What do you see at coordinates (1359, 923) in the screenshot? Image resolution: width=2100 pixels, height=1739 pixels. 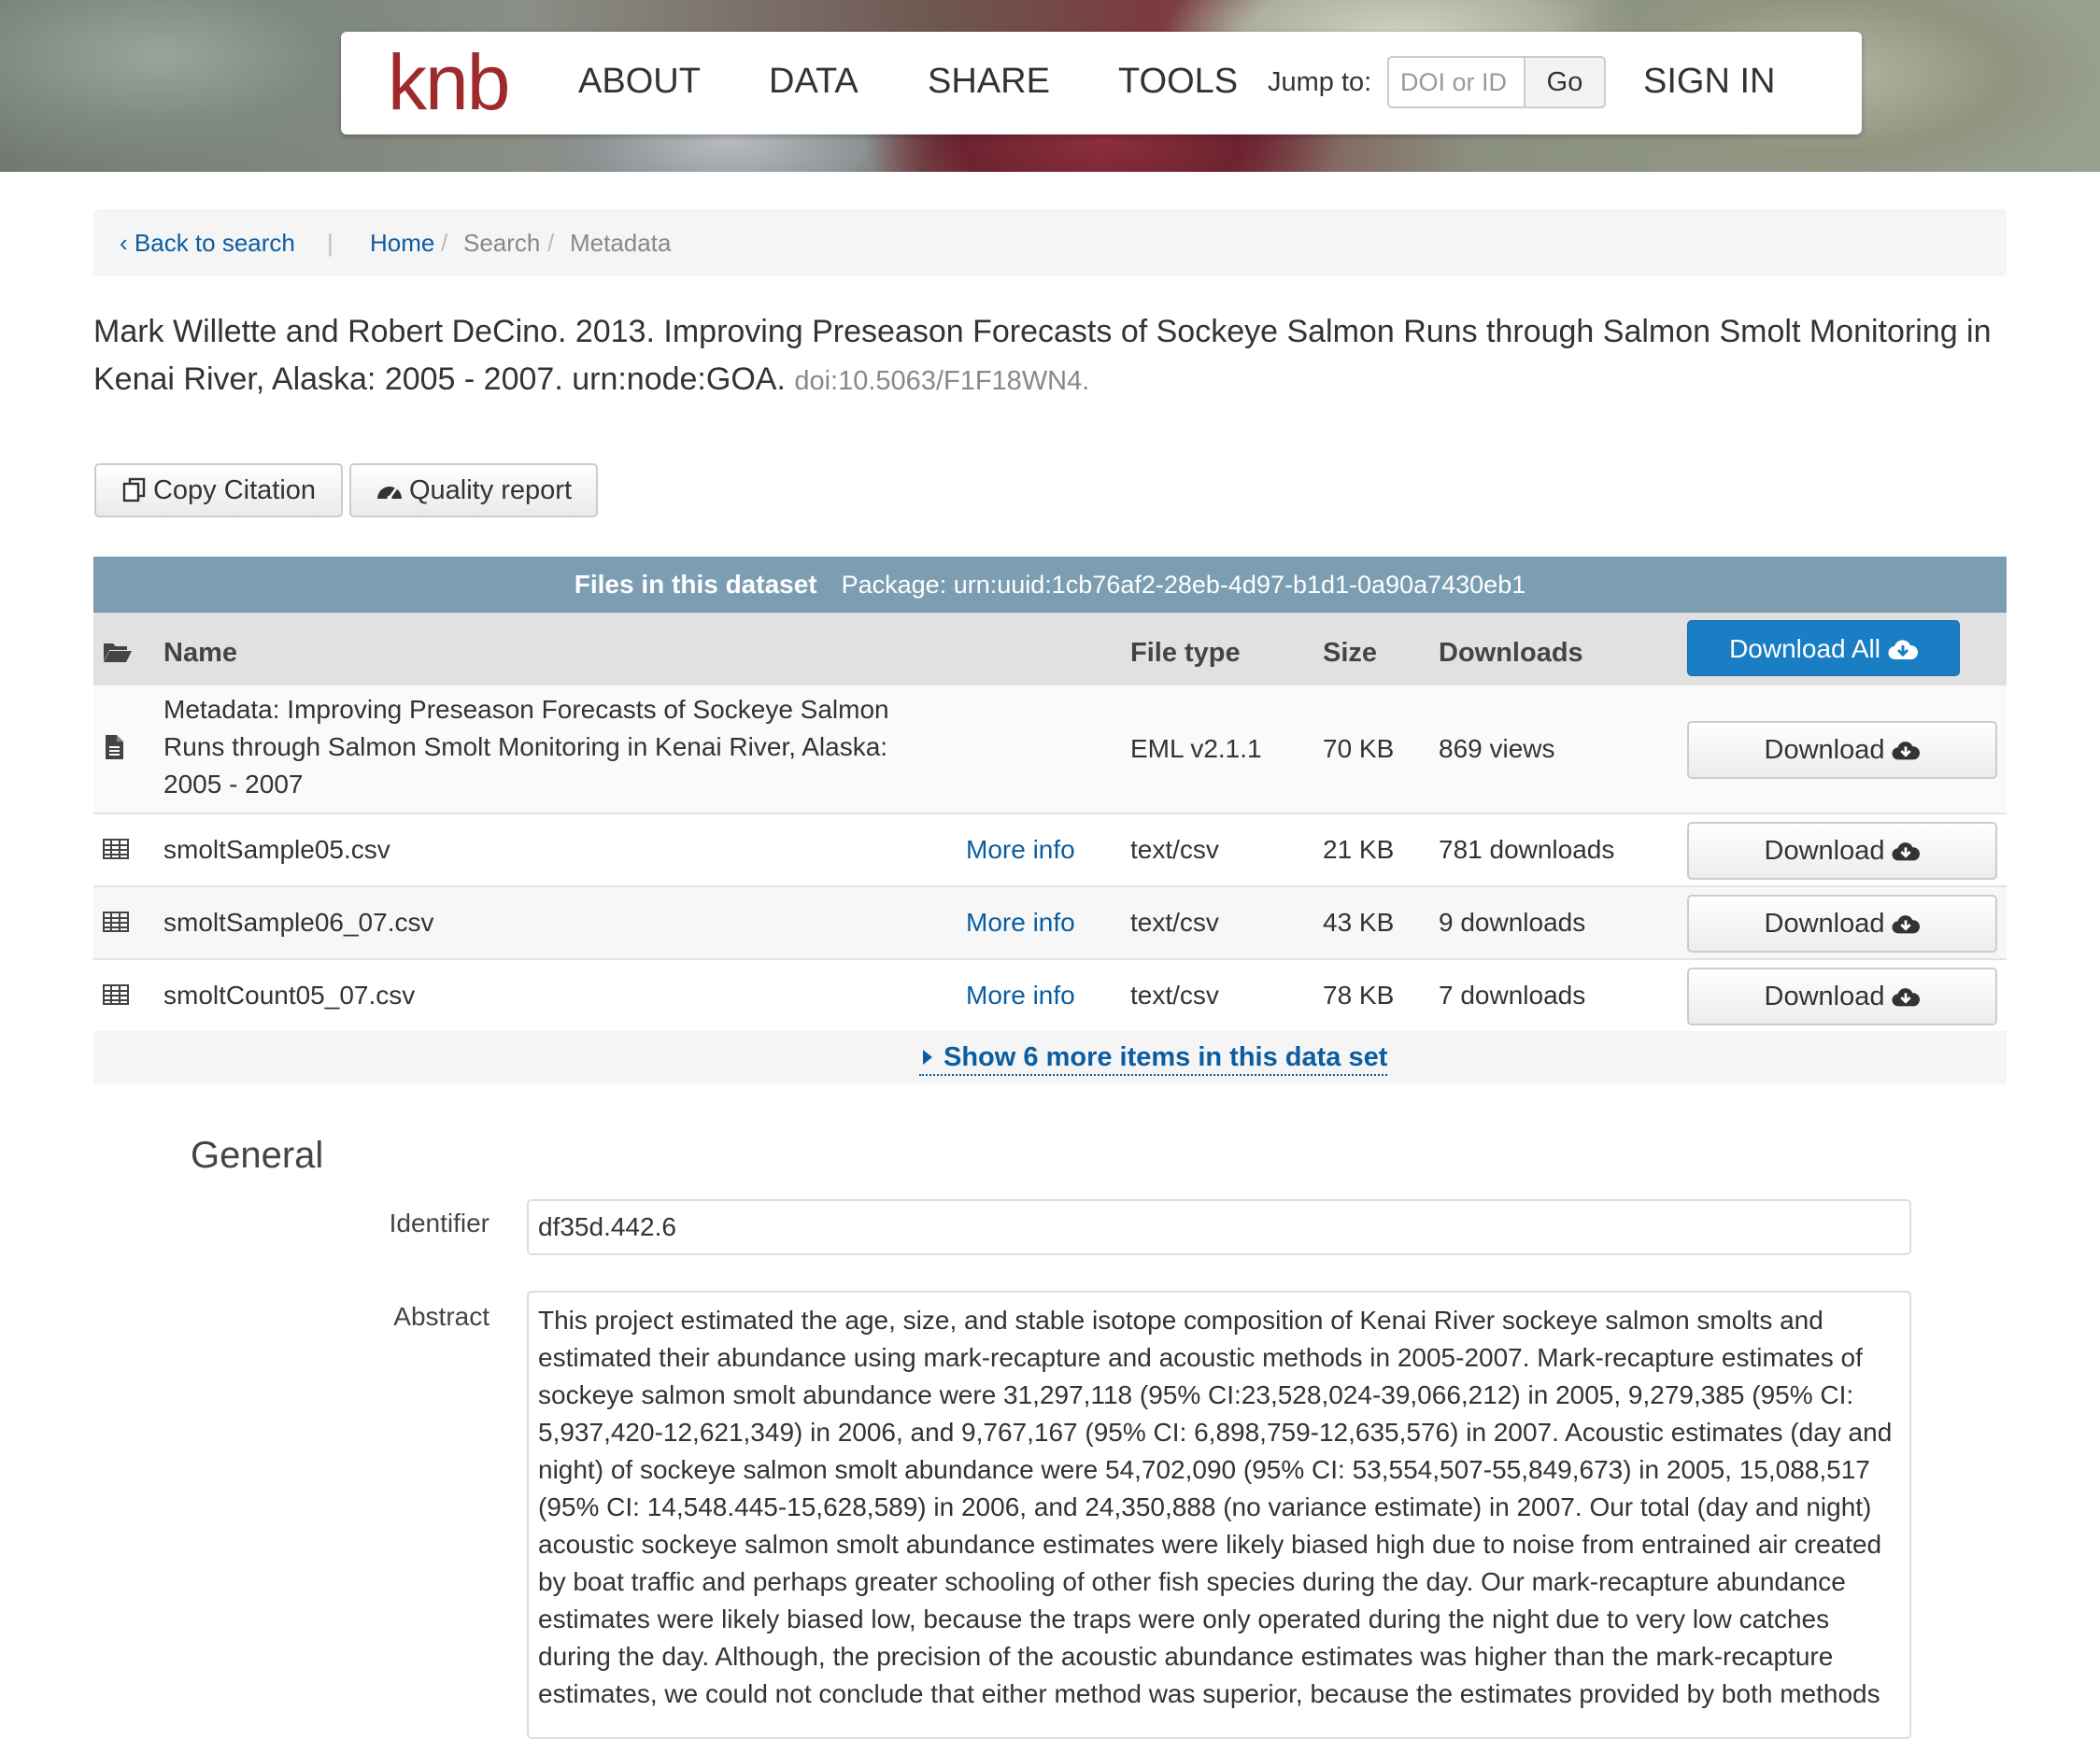 I see `file-size: 43 KB` at bounding box center [1359, 923].